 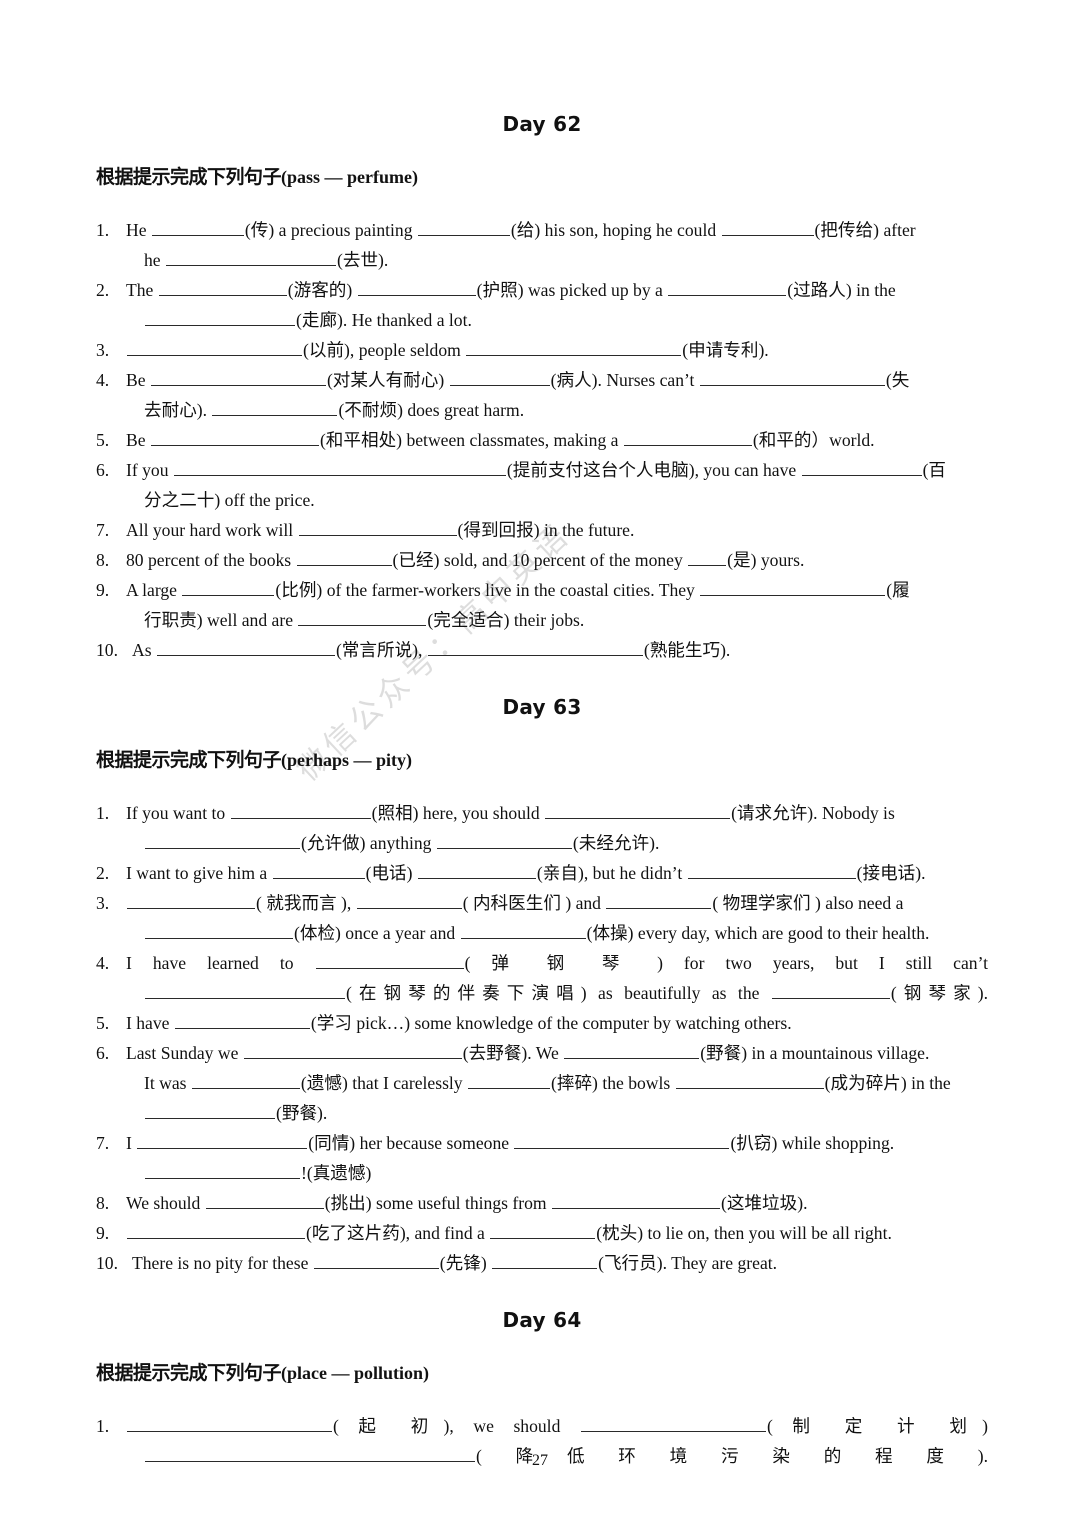 What do you see at coordinates (377, 933) in the screenshot?
I see `question-text: (体检) once a year and` at bounding box center [377, 933].